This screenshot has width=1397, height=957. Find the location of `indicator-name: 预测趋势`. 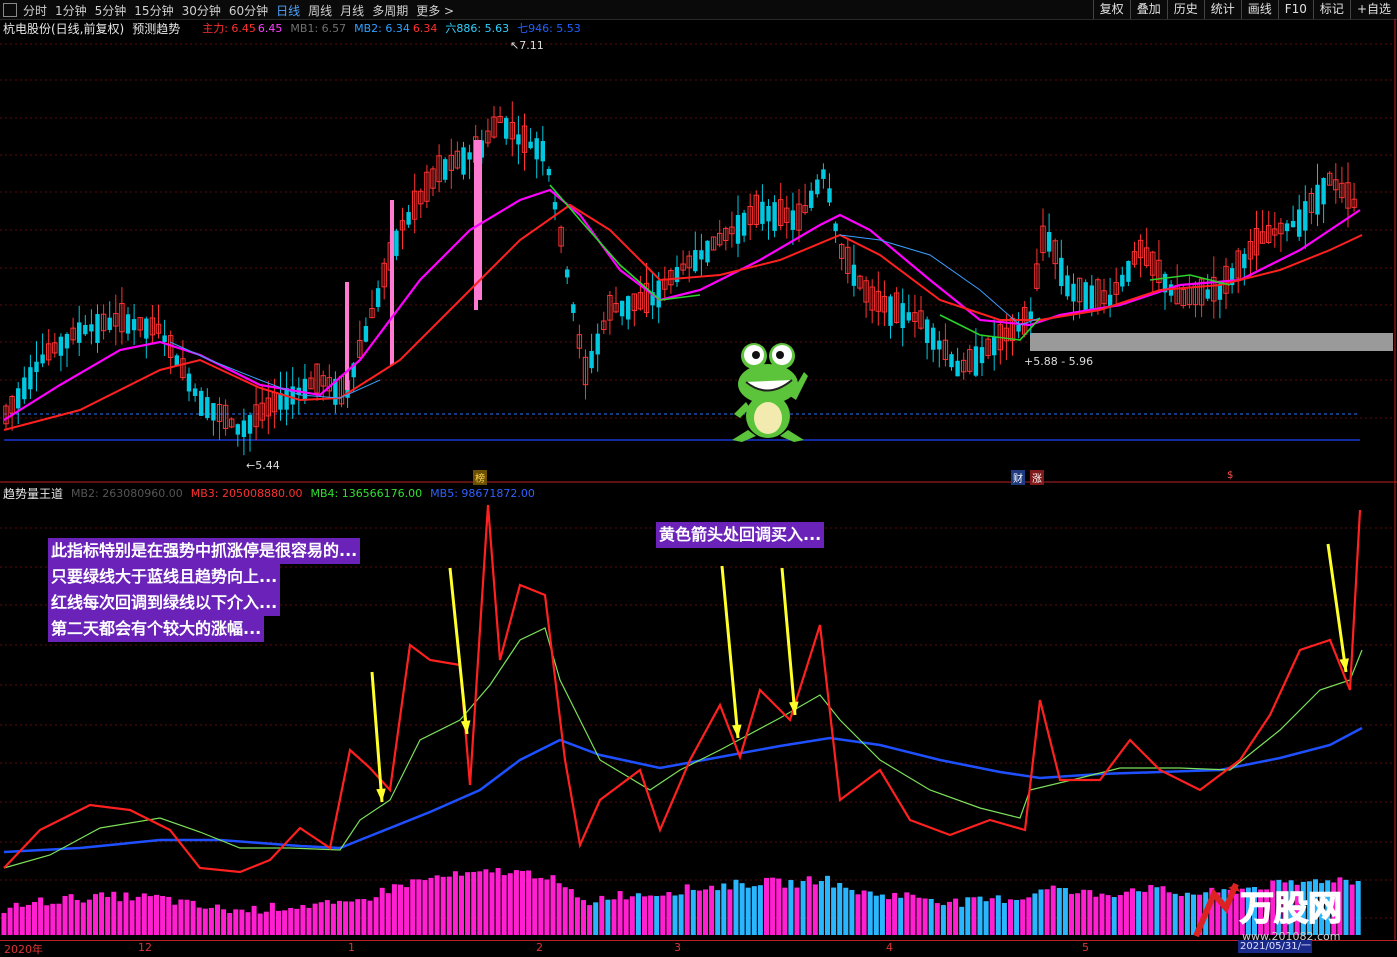

indicator-name: 预测趋势 is located at coordinates (156, 28).